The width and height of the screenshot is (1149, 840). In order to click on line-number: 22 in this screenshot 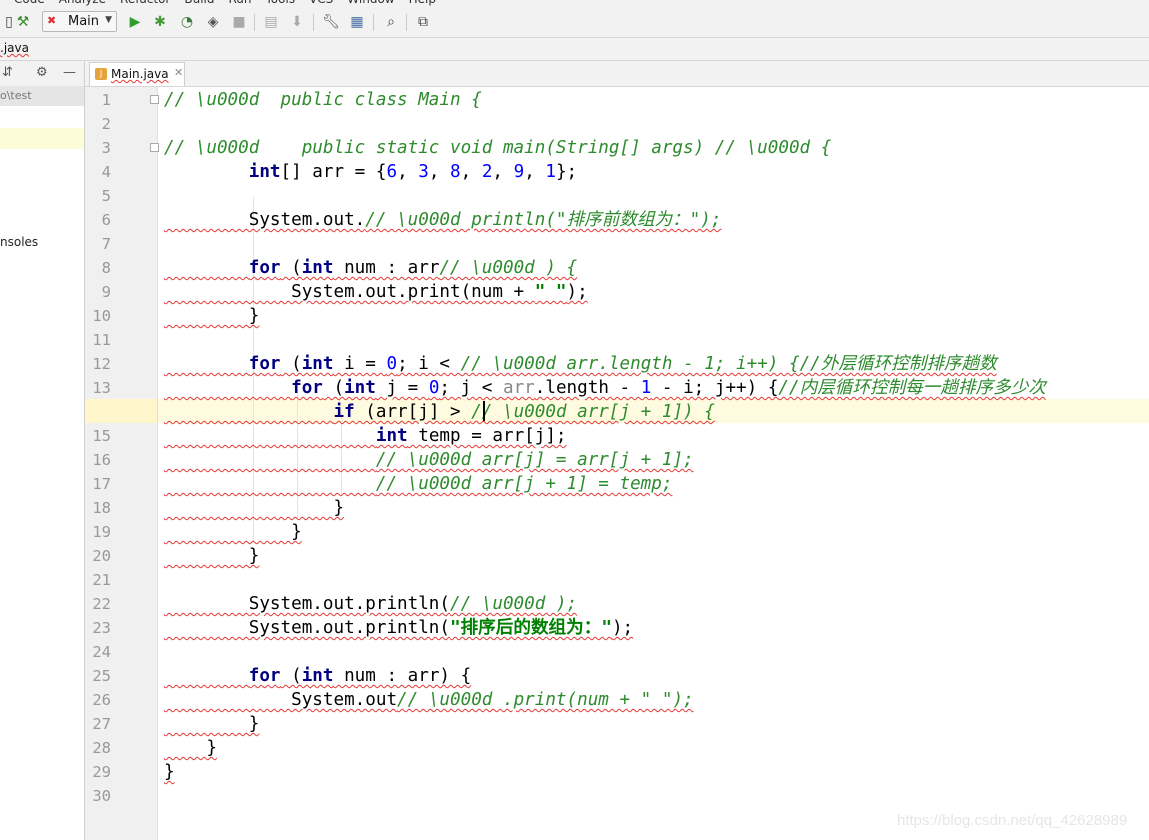, I will do `click(101, 604)`.